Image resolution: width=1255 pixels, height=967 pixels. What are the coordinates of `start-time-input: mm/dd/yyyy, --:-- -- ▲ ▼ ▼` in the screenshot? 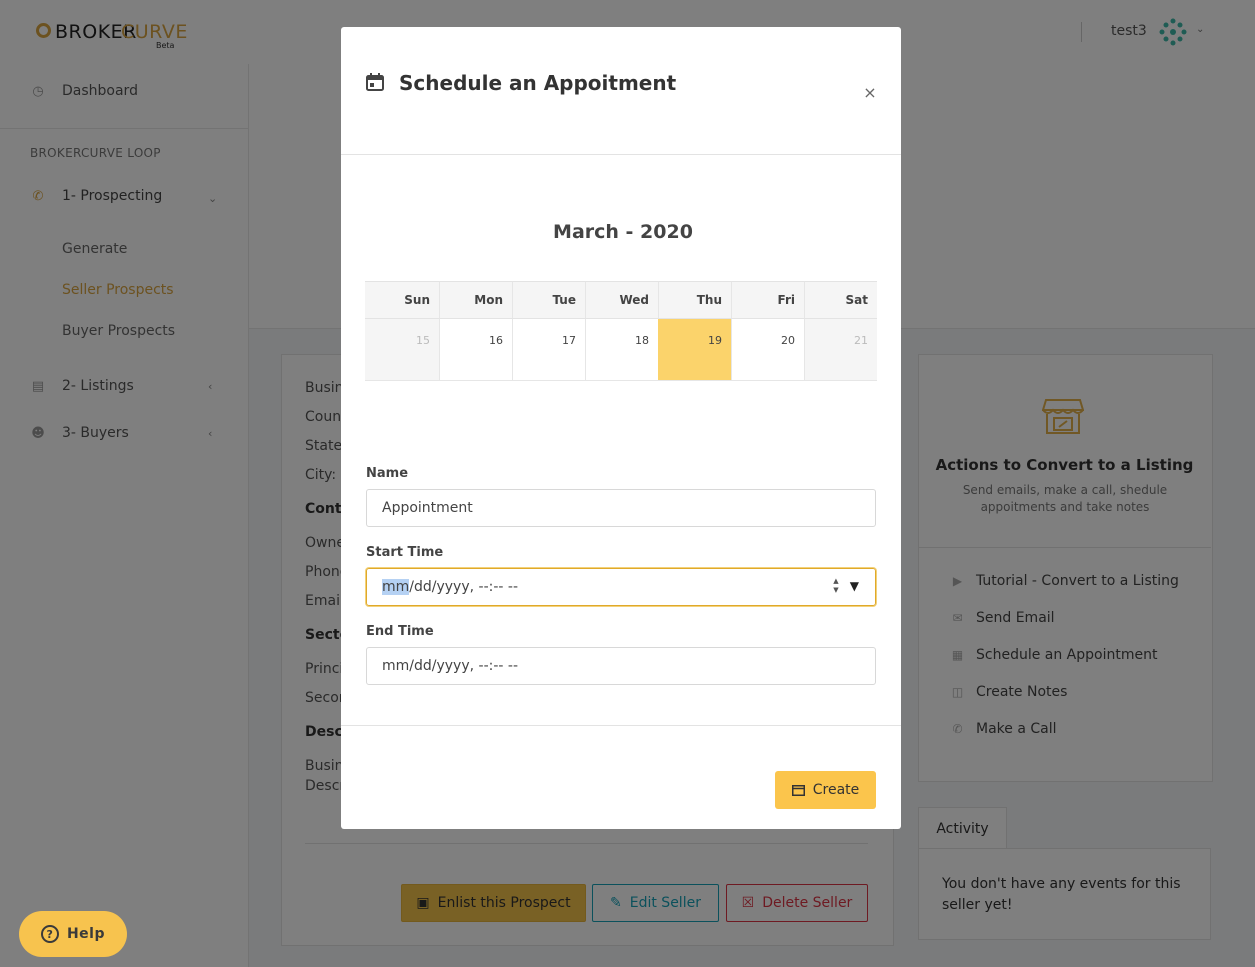 It's located at (621, 587).